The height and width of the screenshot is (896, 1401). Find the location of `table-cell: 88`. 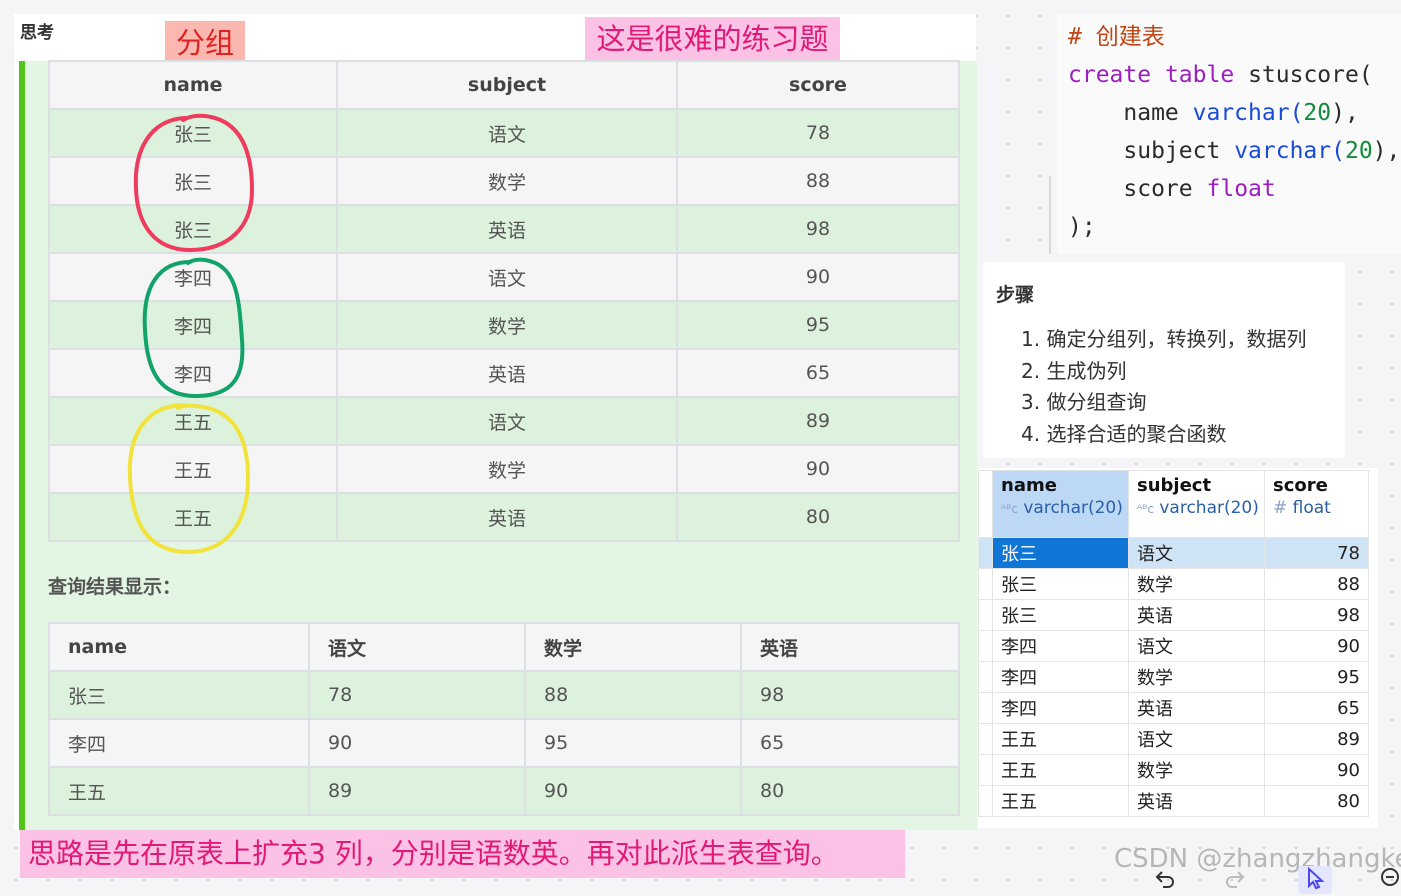

table-cell: 88 is located at coordinates (818, 181).